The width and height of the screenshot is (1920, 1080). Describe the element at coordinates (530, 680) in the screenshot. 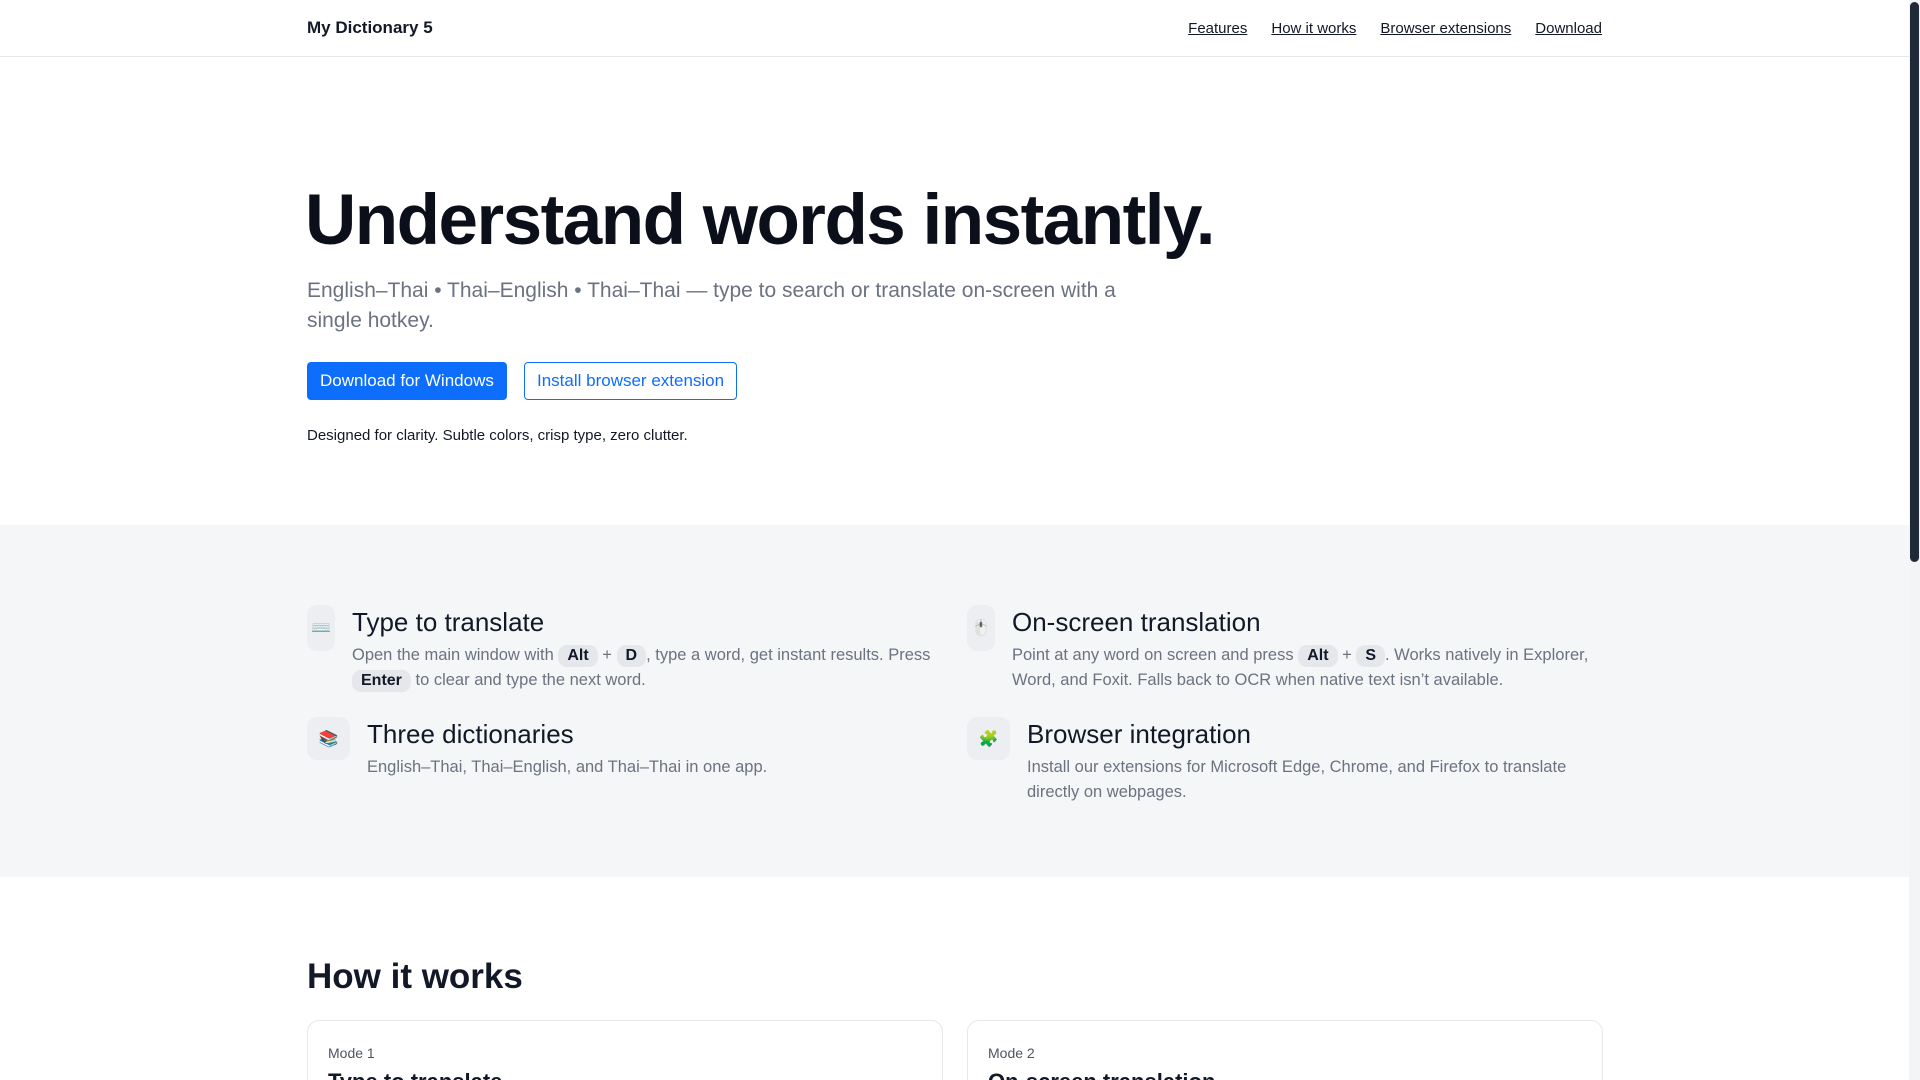

I see `feature-text: to clear and type the next word.` at that location.